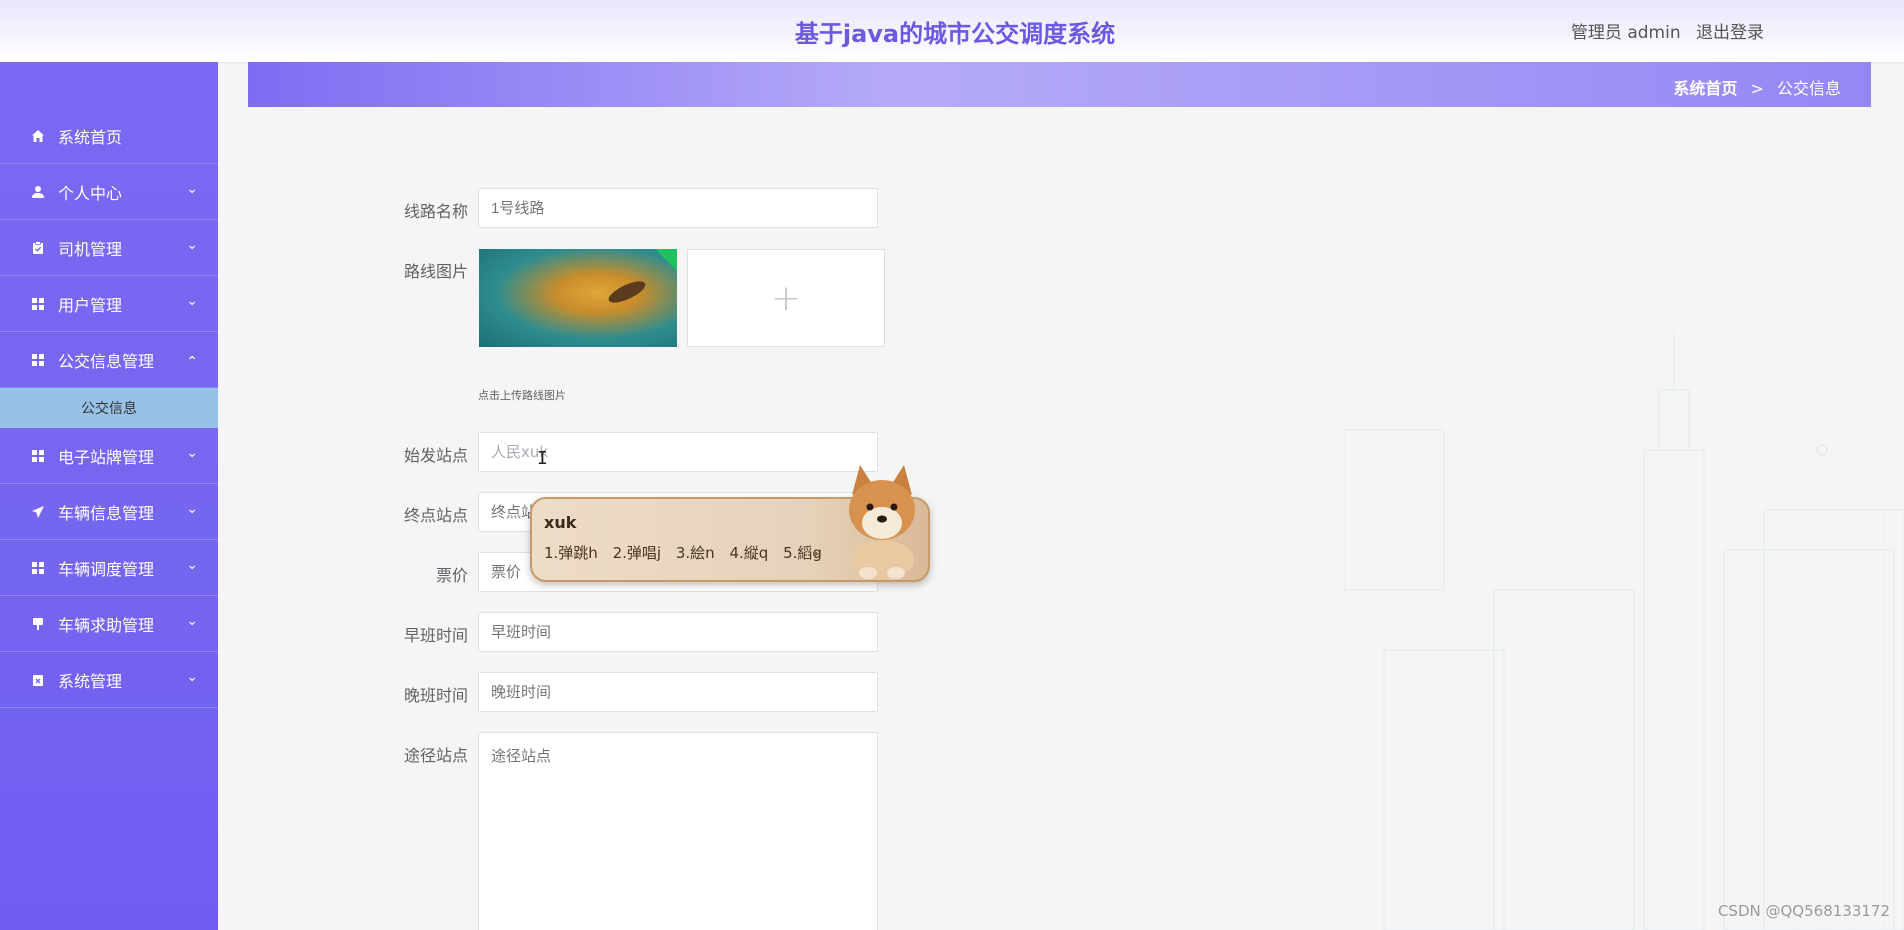  I want to click on sidebar-item-label: 公交信息管理, so click(106, 361).